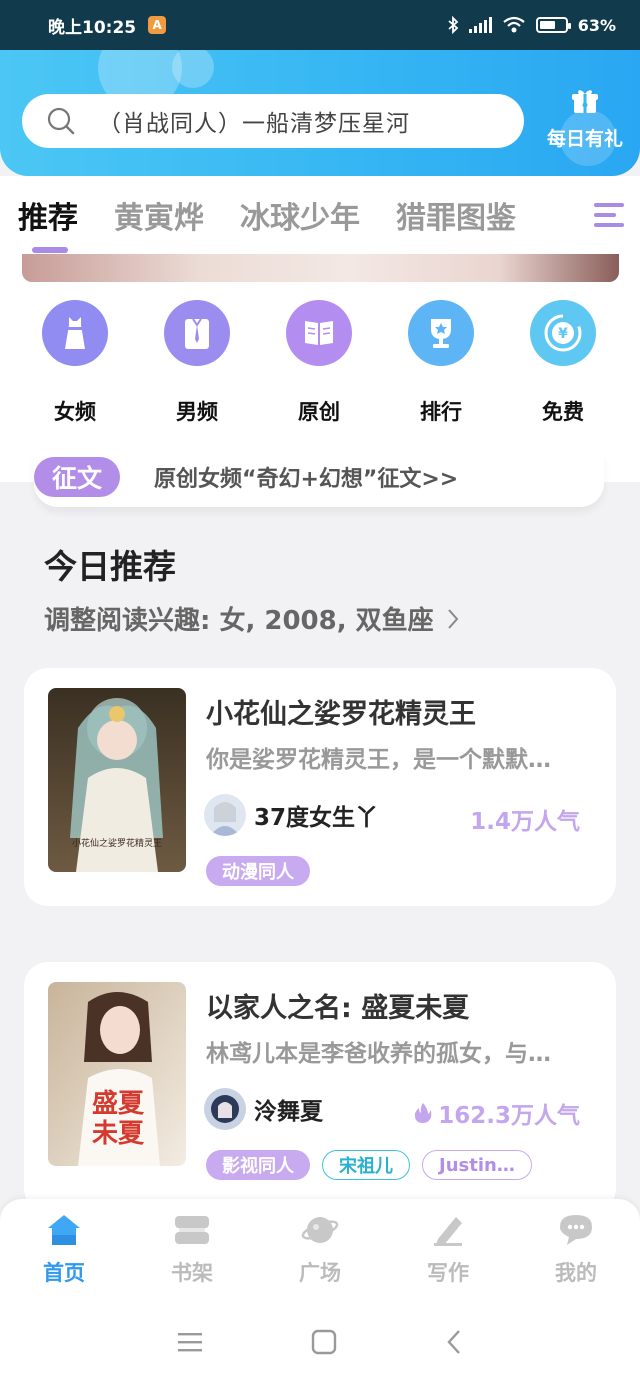 The height and width of the screenshot is (1387, 640). Describe the element at coordinates (456, 215) in the screenshot. I see `tab-crime-catalog: 猎罪图鉴` at that location.